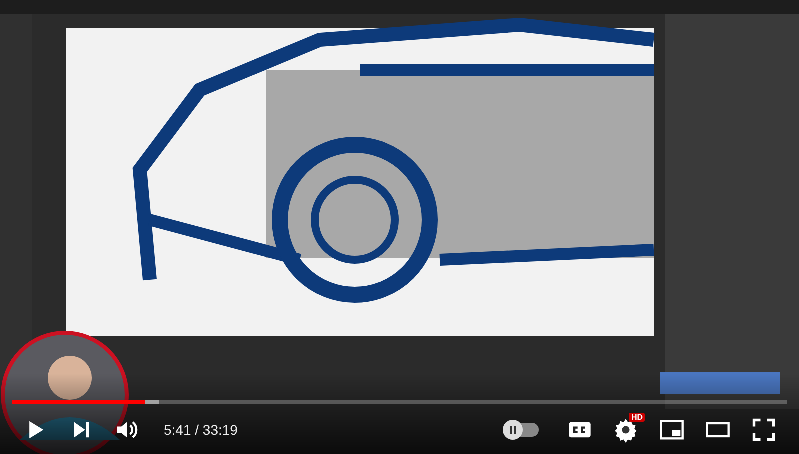 The image size is (799, 454). Describe the element at coordinates (521, 430) in the screenshot. I see `autoplay-toggle` at that location.